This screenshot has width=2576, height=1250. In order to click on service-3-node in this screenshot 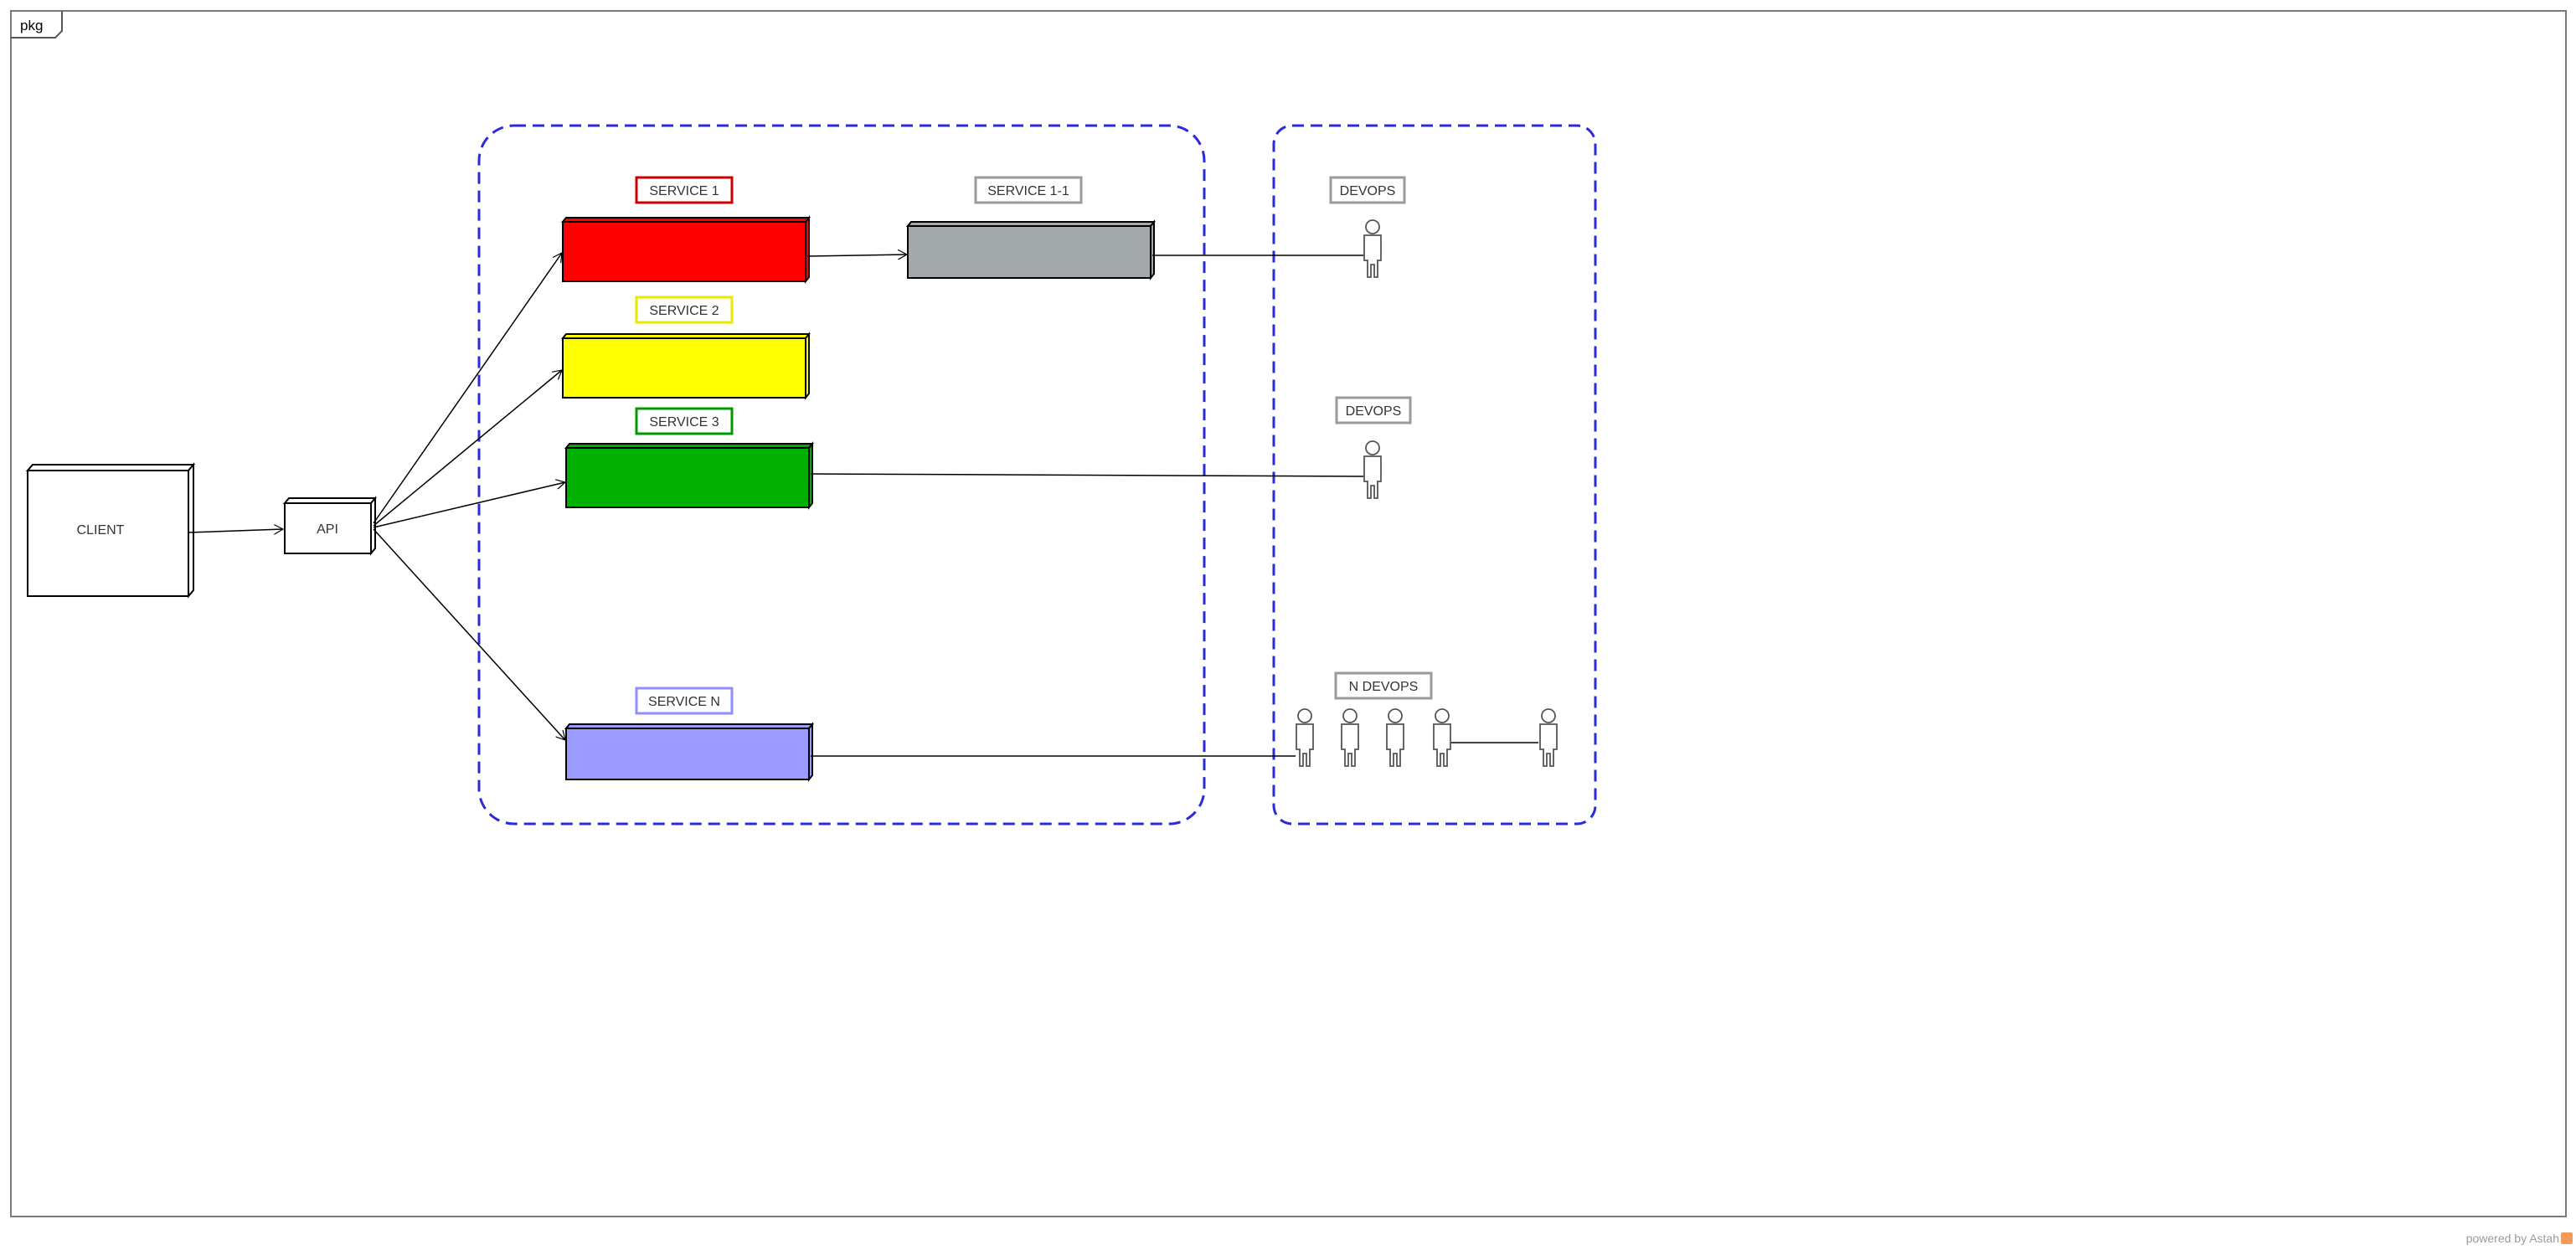, I will do `click(689, 475)`.